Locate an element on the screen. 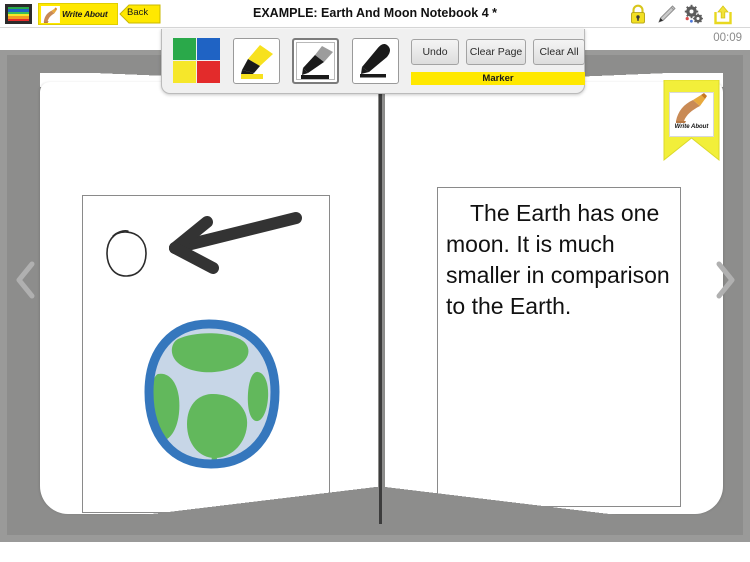 The width and height of the screenshot is (750, 562). bookmark-card: Write About is located at coordinates (691, 114).